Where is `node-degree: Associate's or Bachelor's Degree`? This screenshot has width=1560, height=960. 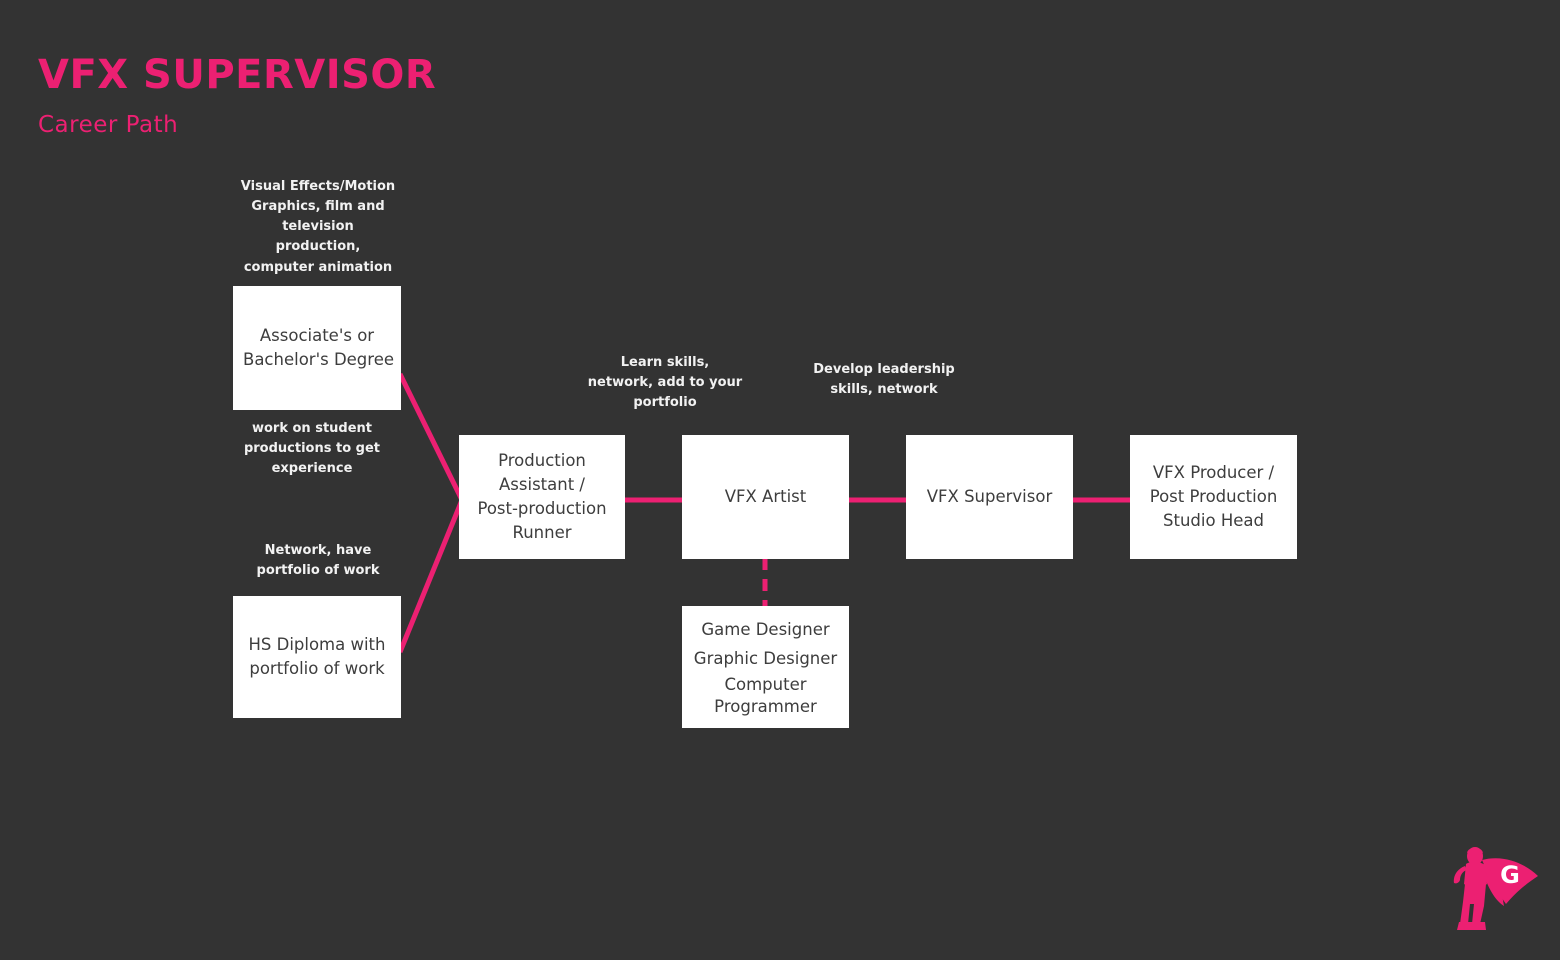 node-degree: Associate's or Bachelor's Degree is located at coordinates (317, 348).